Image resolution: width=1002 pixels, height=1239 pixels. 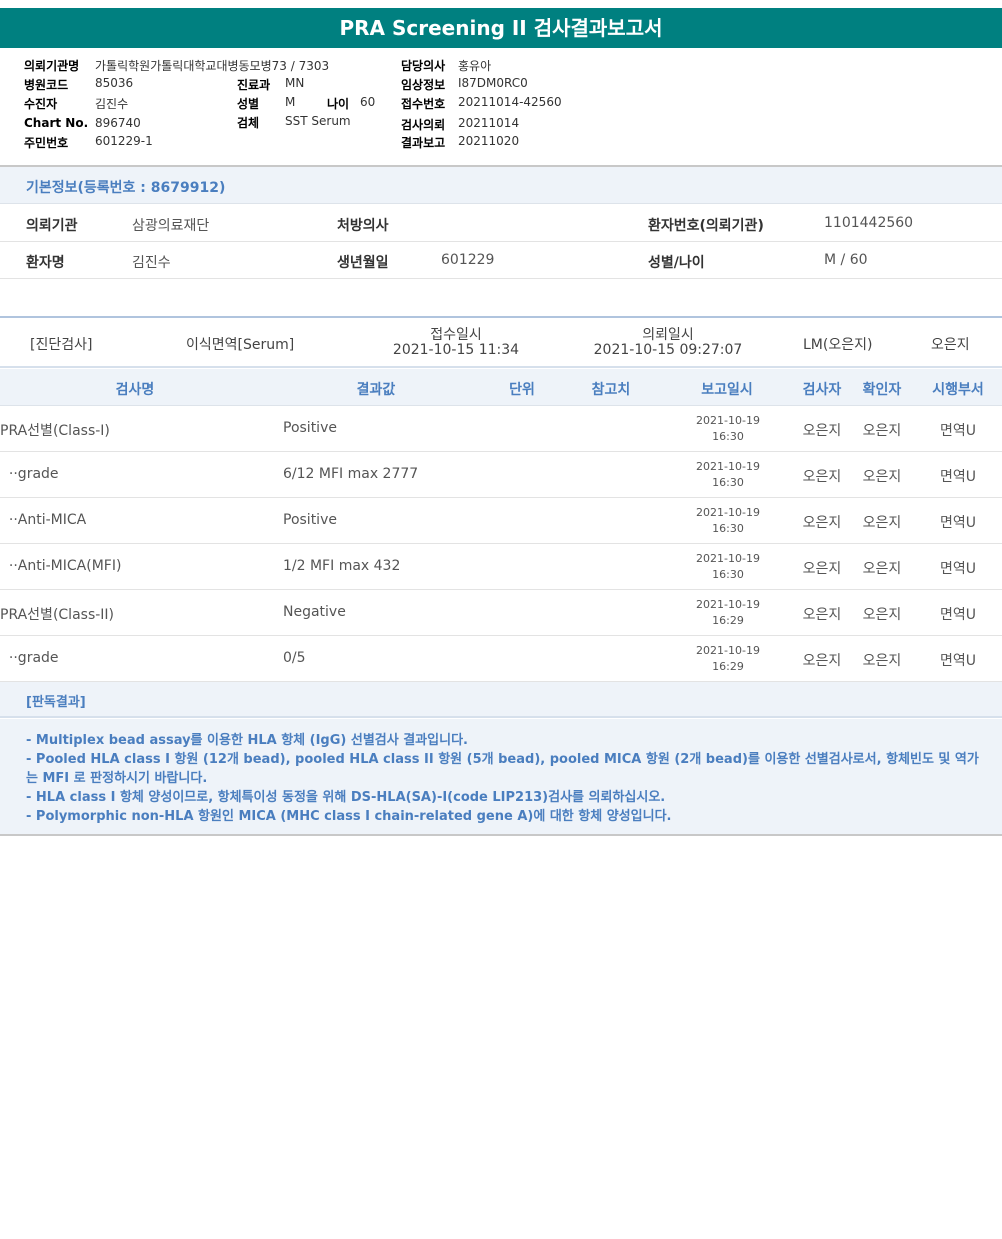 What do you see at coordinates (950, 345) in the screenshot?
I see `exam-person: 오은지` at bounding box center [950, 345].